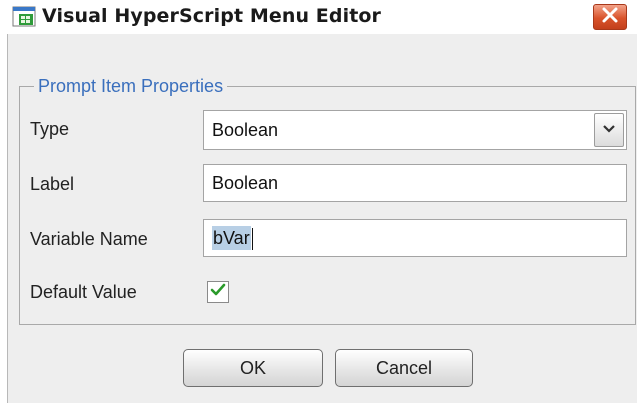 Image resolution: width=637 pixels, height=403 pixels. Describe the element at coordinates (131, 86) in the screenshot. I see `group-legend: Prompt Item Properties` at that location.